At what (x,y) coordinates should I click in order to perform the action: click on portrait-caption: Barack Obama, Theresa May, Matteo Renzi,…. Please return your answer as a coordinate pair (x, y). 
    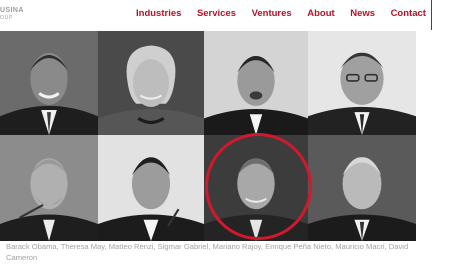
    Looking at the image, I should click on (207, 252).